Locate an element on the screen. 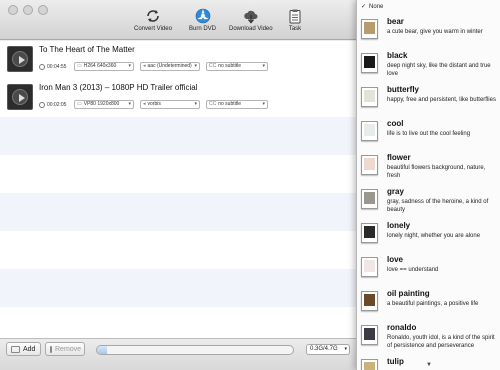 The height and width of the screenshot is (370, 500). audio-track-value: aac (Undetermined) is located at coordinates (169, 66).